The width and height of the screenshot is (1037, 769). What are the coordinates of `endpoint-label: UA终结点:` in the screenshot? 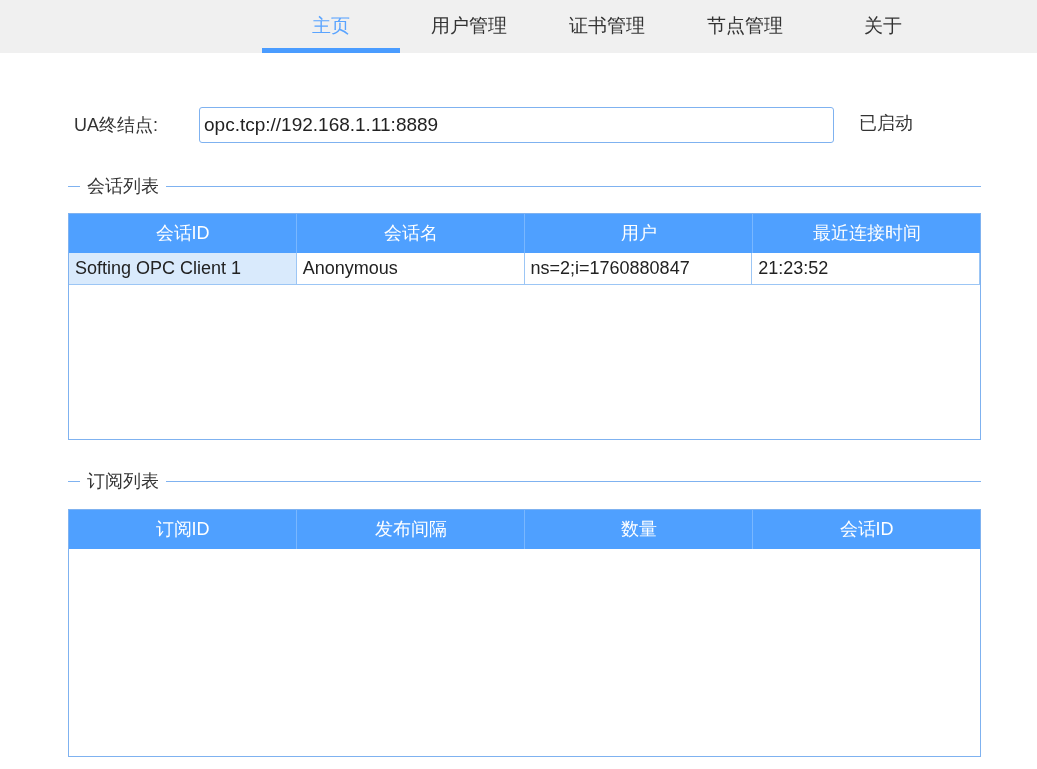 It's located at (116, 125).